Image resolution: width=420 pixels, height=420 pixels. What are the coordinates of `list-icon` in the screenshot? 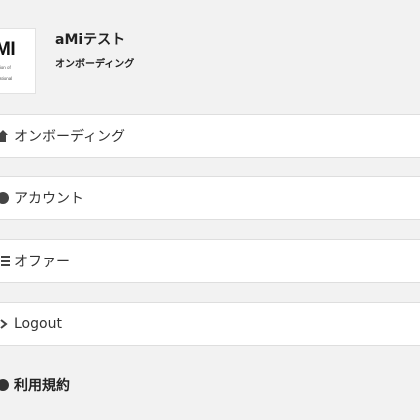 It's located at (5, 261).